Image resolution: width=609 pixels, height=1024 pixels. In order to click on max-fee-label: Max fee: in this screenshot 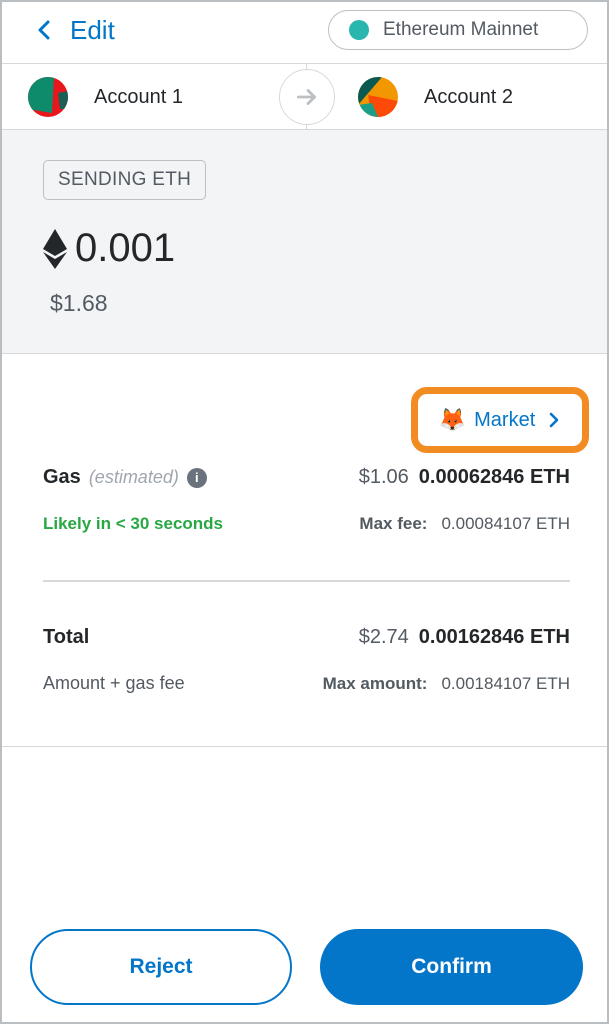, I will do `click(393, 523)`.